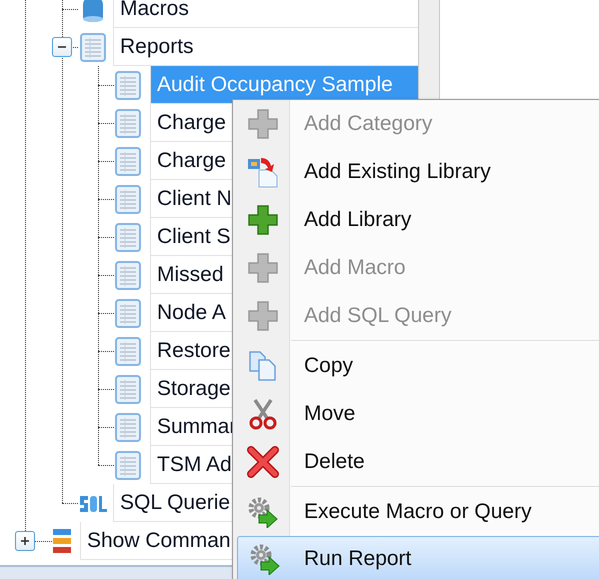  I want to click on scissors-icon, so click(262, 414).